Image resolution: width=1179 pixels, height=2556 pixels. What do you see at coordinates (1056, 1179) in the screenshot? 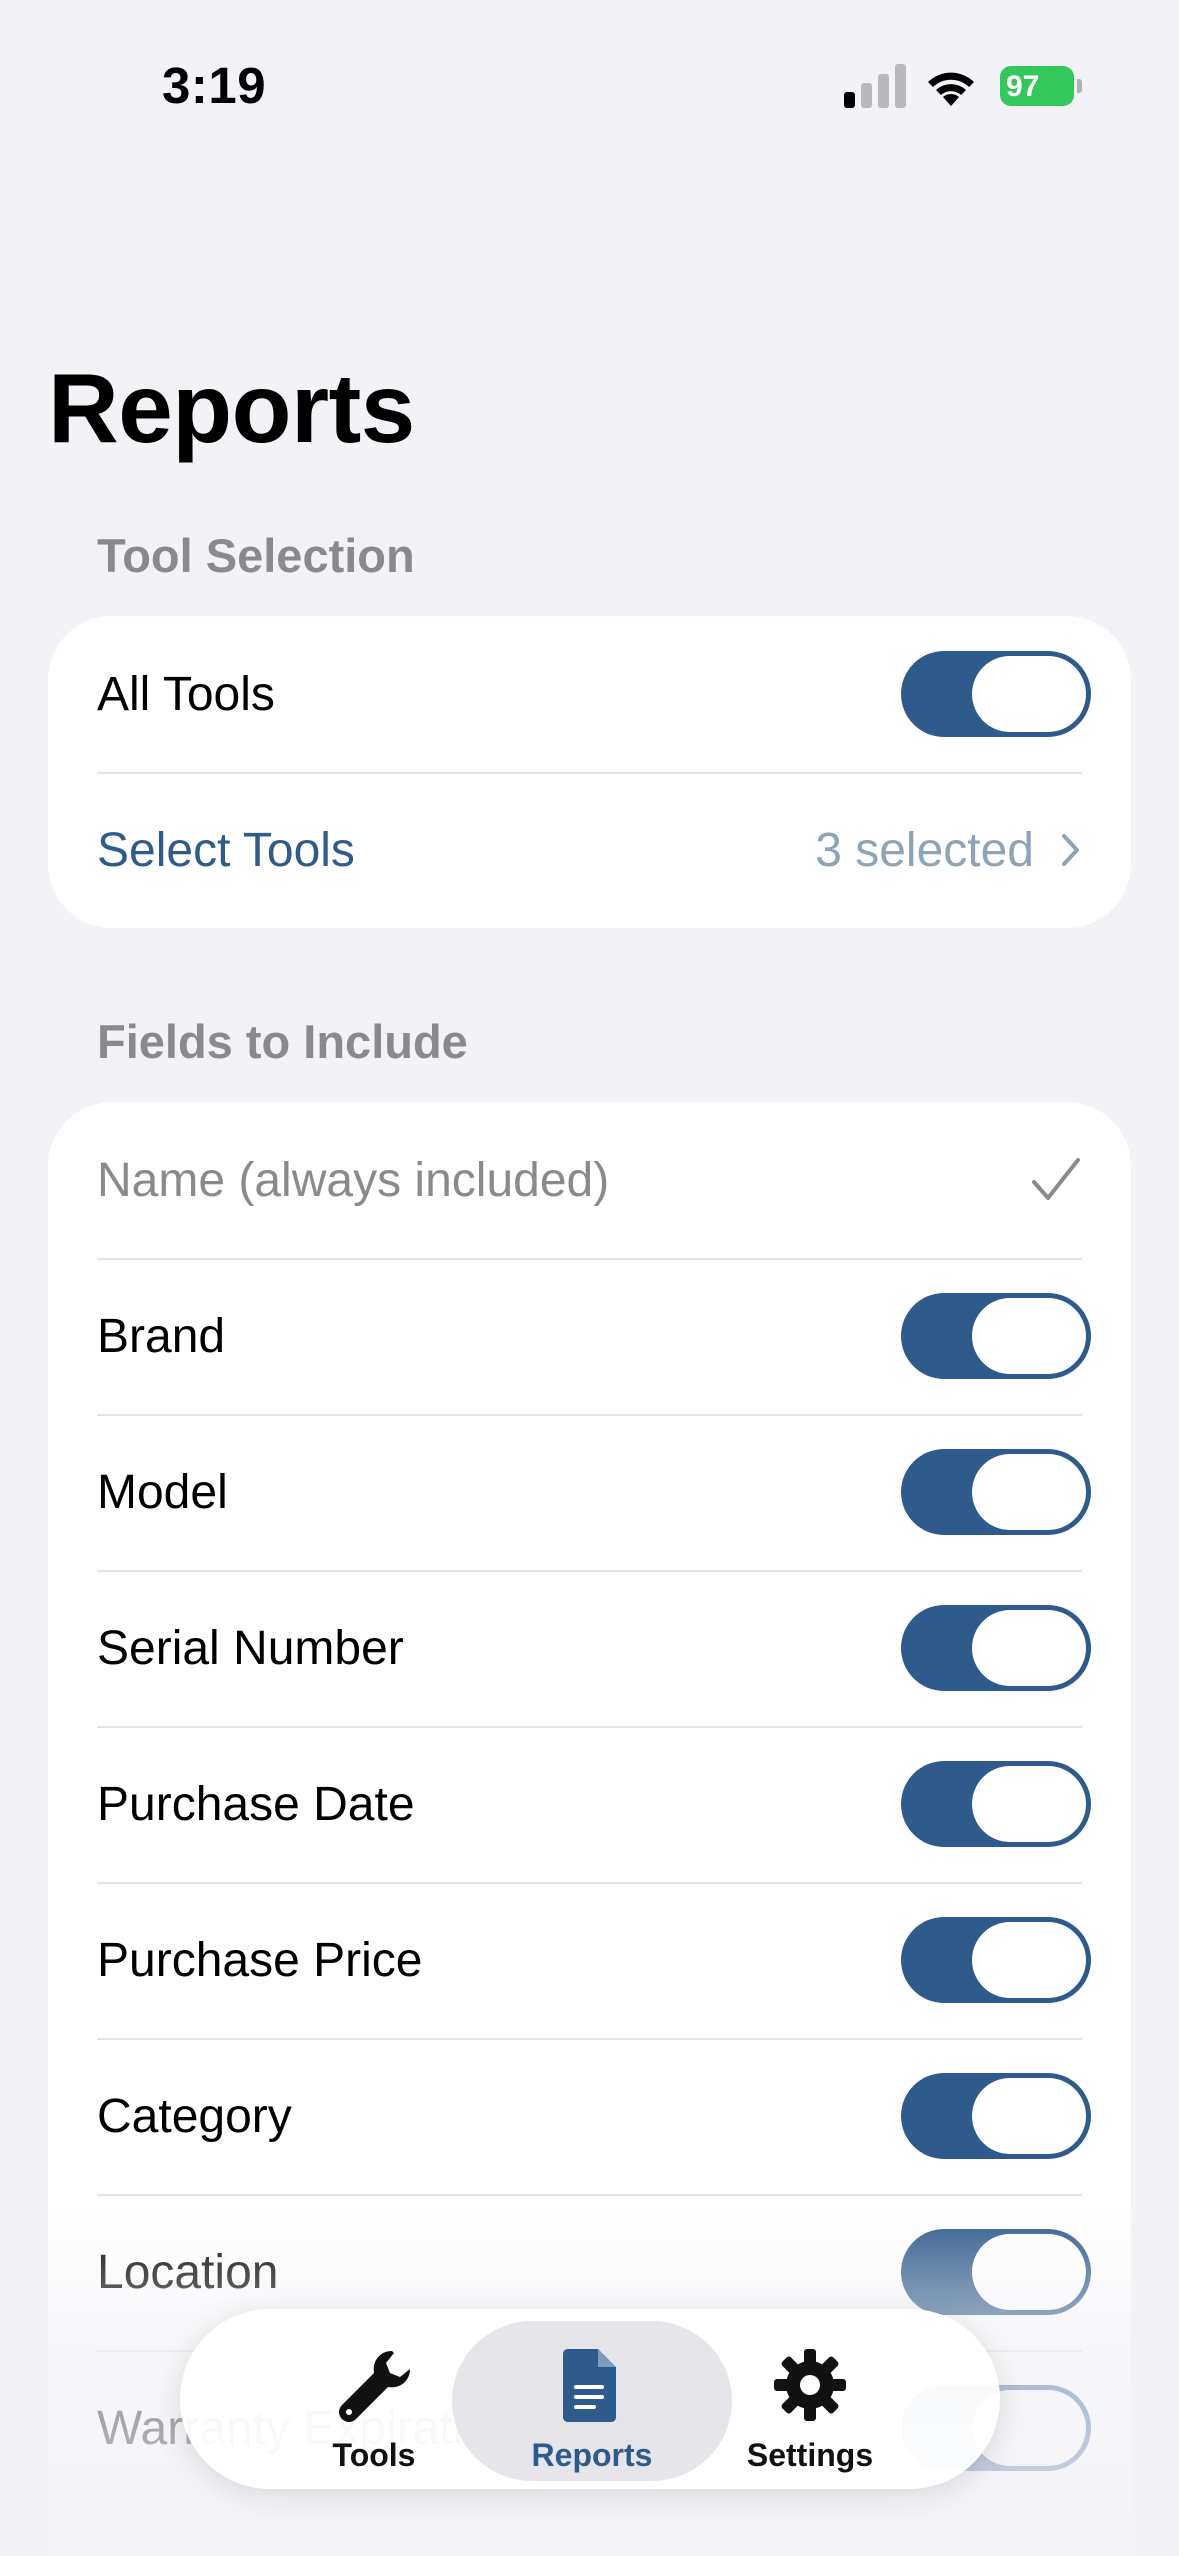
I see `checkmark-icon` at bounding box center [1056, 1179].